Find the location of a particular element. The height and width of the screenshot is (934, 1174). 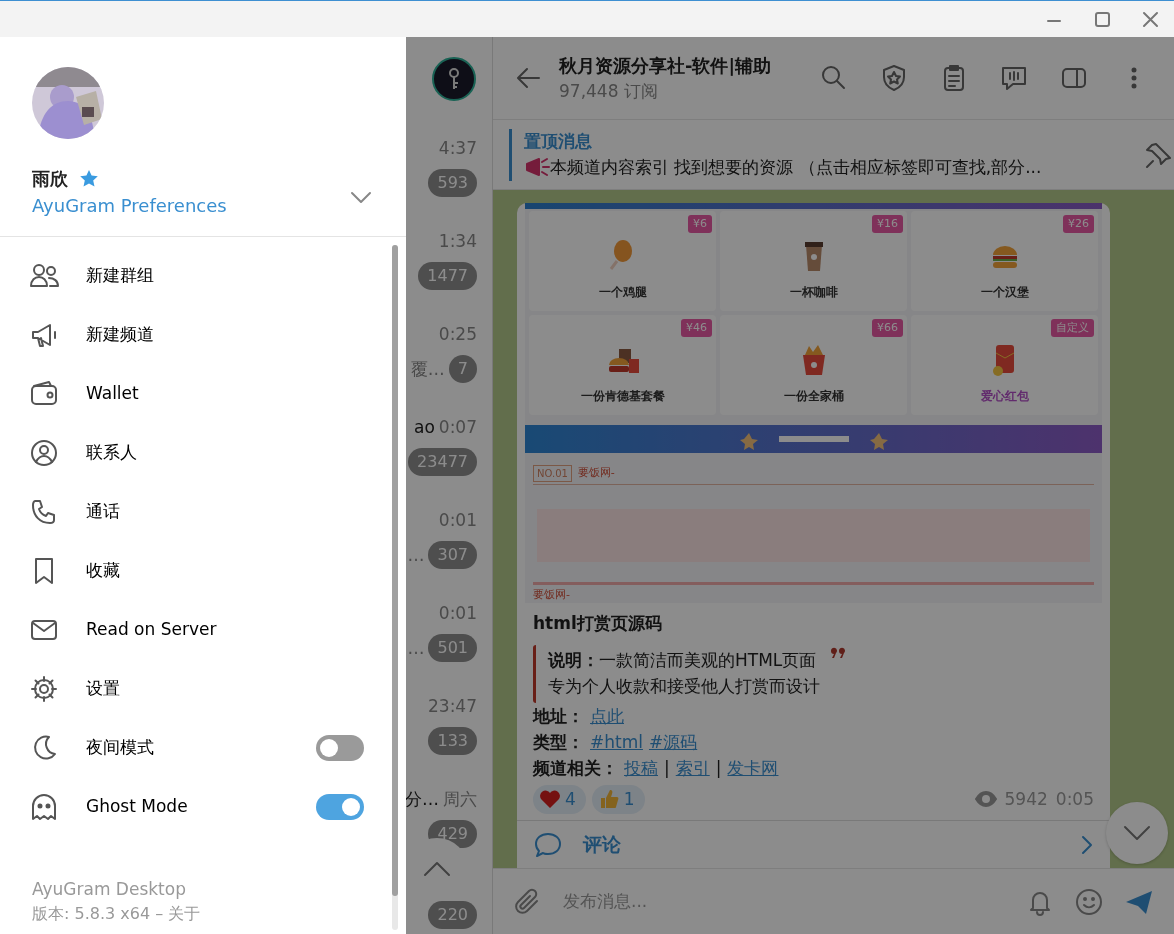

menu-item: 通话 is located at coordinates (196, 511).